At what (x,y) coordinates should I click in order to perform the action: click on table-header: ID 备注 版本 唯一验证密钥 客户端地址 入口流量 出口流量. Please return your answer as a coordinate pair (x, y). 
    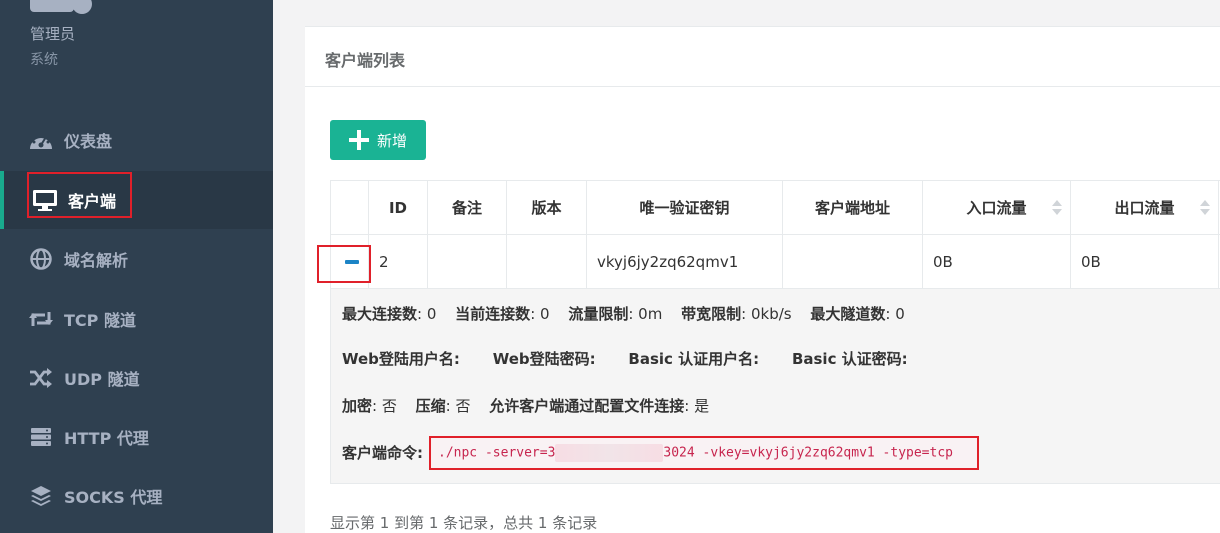
    Looking at the image, I should click on (775, 207).